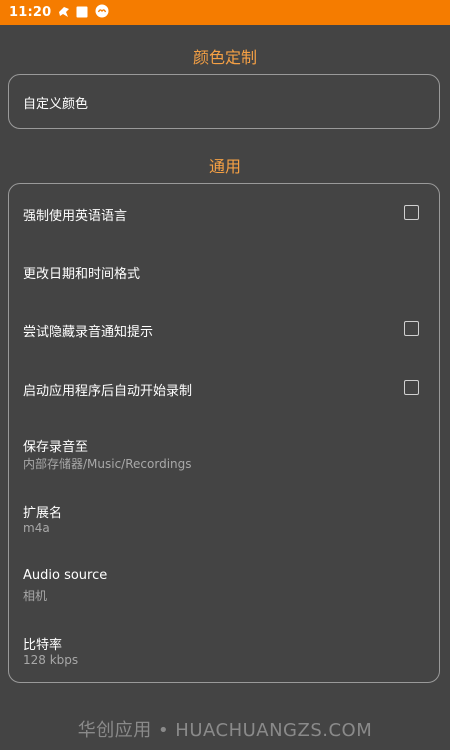  Describe the element at coordinates (88, 332) in the screenshot. I see `hide-notification-label: 尝试隐藏录音通知提示` at that location.